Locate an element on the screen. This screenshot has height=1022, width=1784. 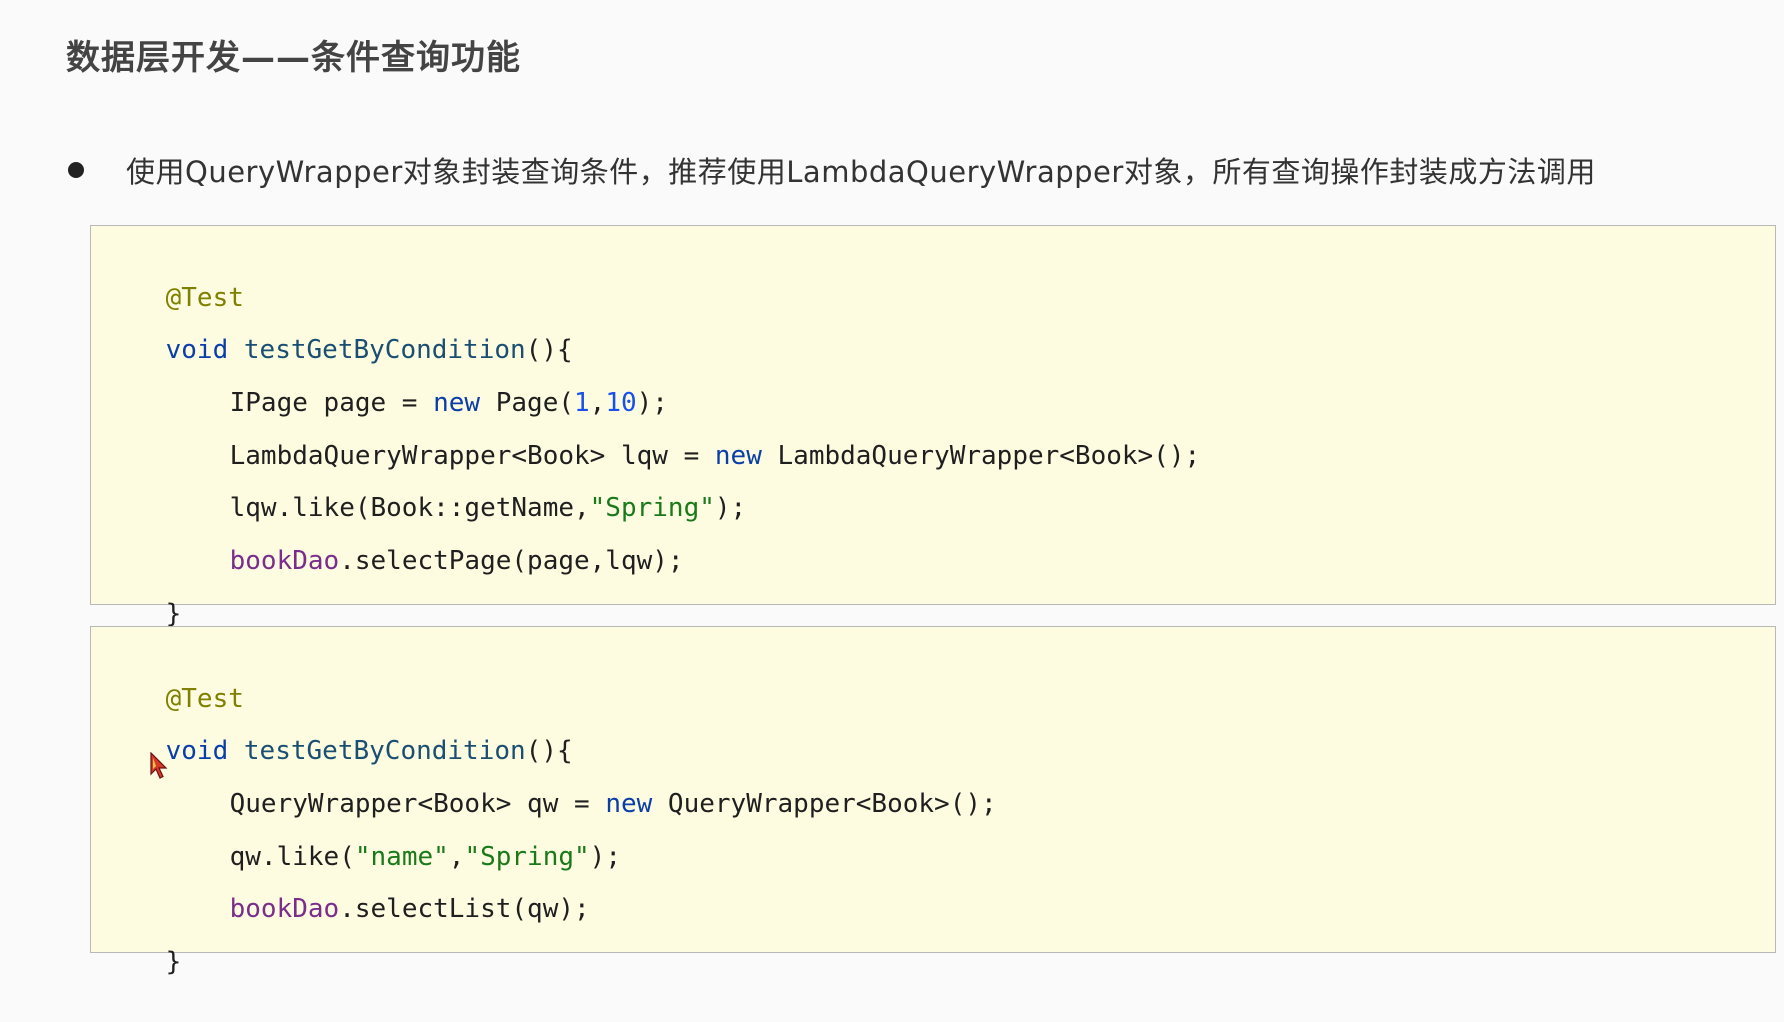
code-line-6: bookDao.selectPage(page,lqw); is located at coordinates (425, 538).